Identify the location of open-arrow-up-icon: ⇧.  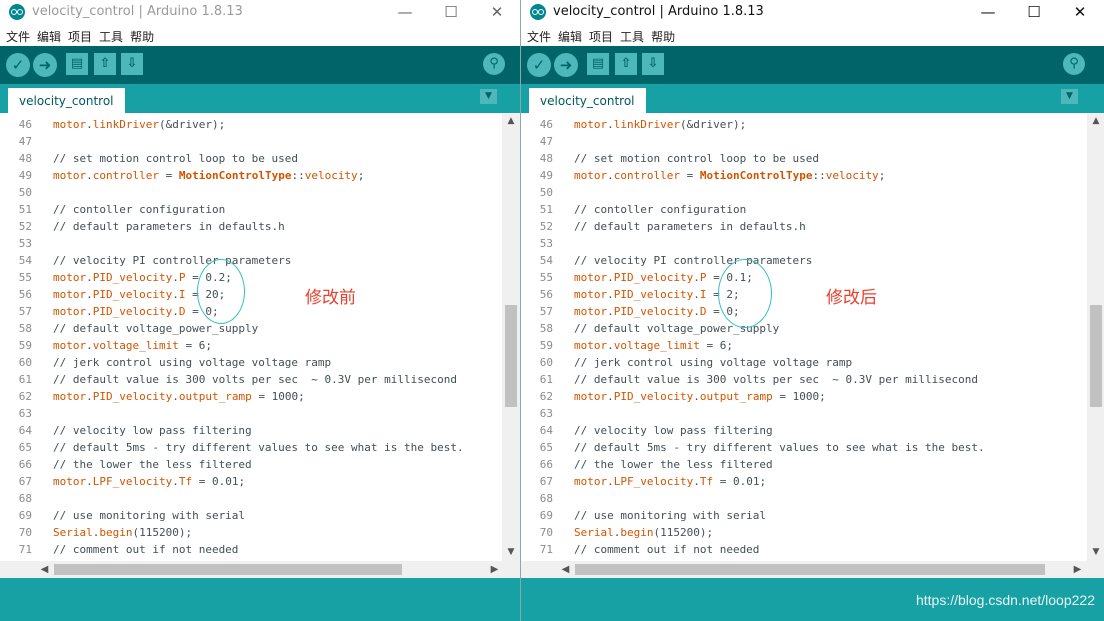
(626, 63).